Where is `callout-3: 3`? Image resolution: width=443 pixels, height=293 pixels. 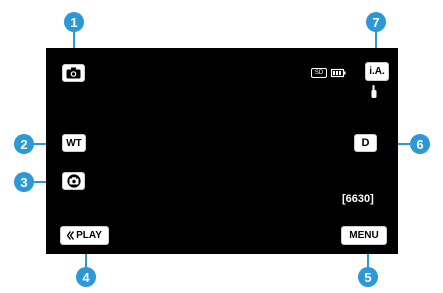 callout-3: 3 is located at coordinates (24, 182).